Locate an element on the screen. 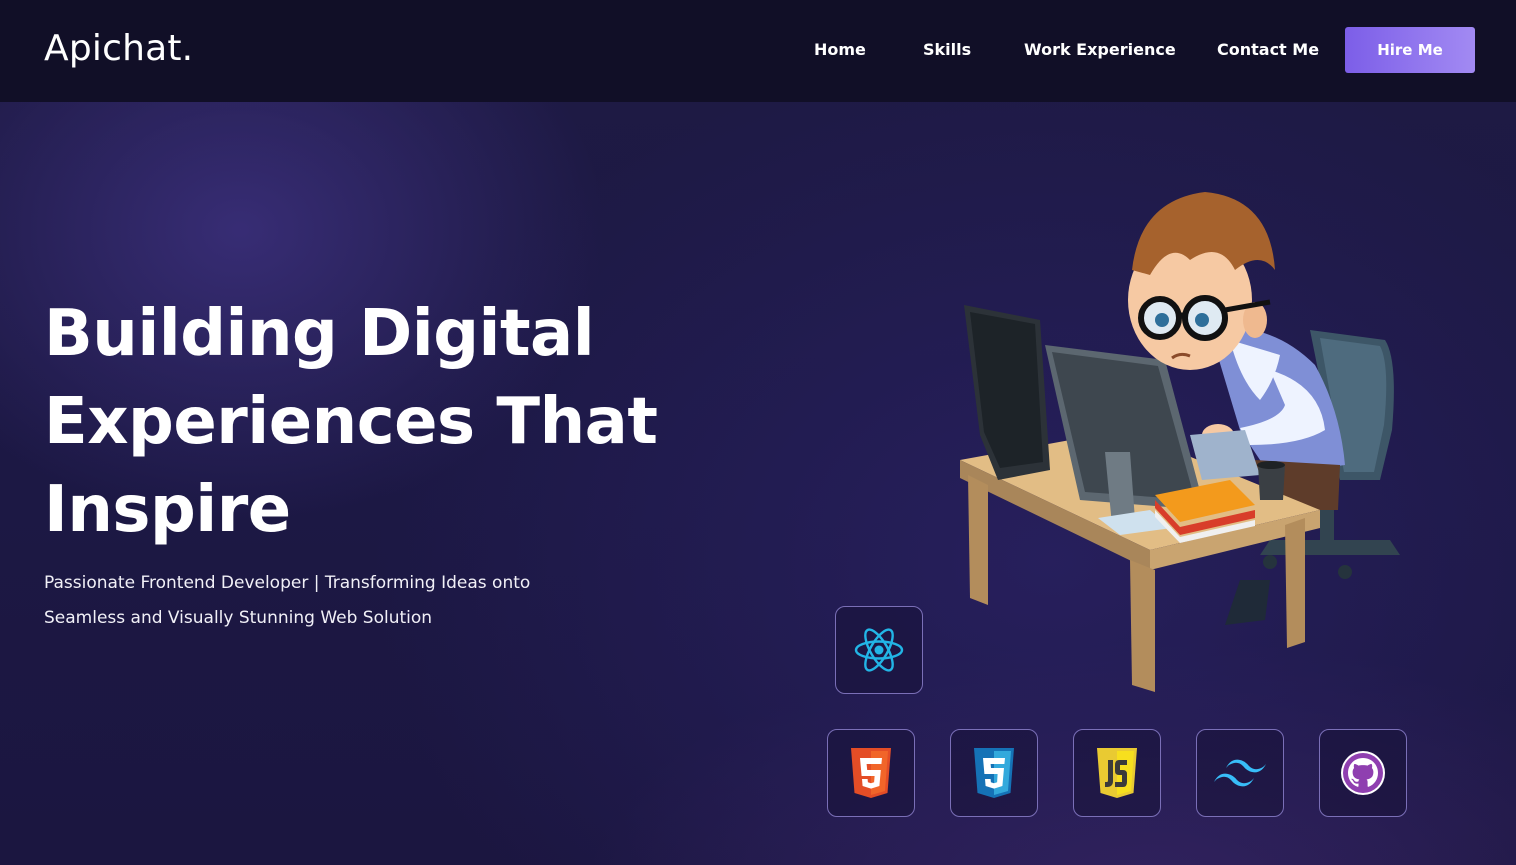 This screenshot has height=865, width=1516. tailwind-icon is located at coordinates (1240, 773).